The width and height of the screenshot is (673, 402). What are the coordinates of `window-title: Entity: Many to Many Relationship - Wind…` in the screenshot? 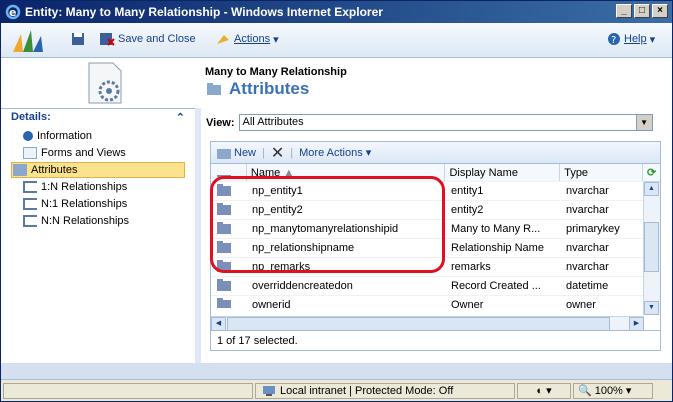 It's located at (204, 12).